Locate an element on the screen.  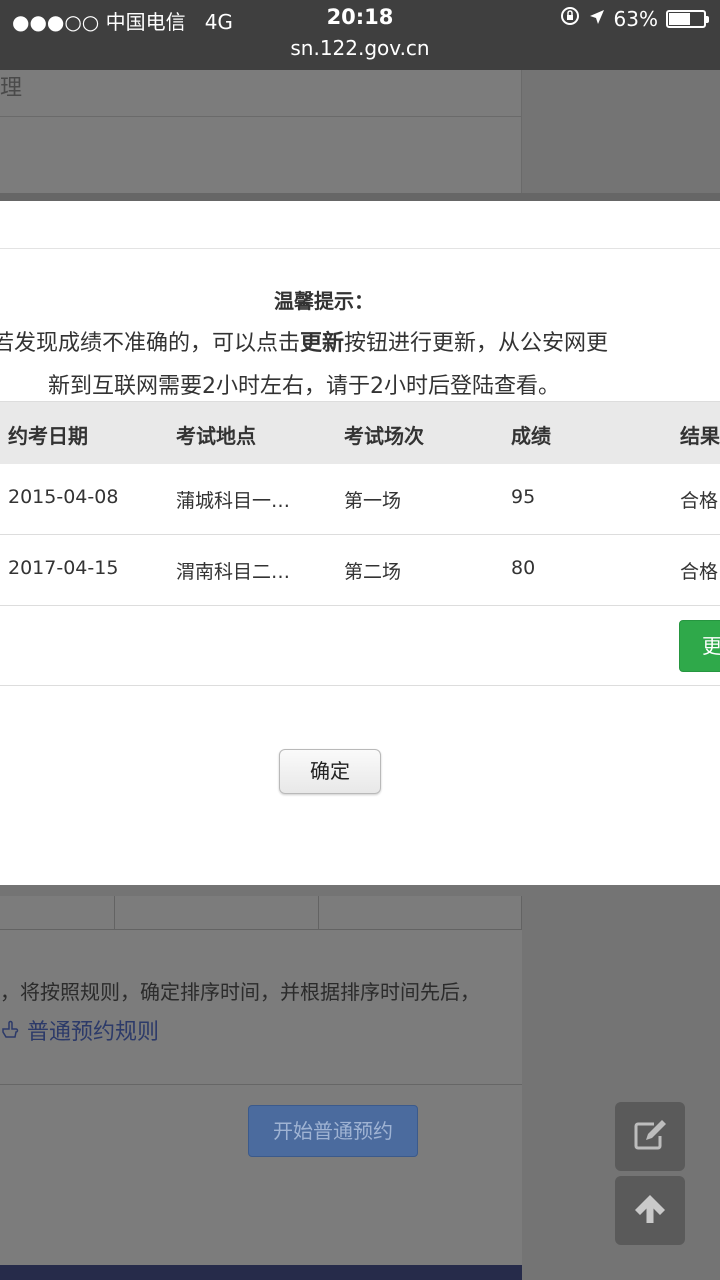
update-button: 更新 is located at coordinates (699, 646).